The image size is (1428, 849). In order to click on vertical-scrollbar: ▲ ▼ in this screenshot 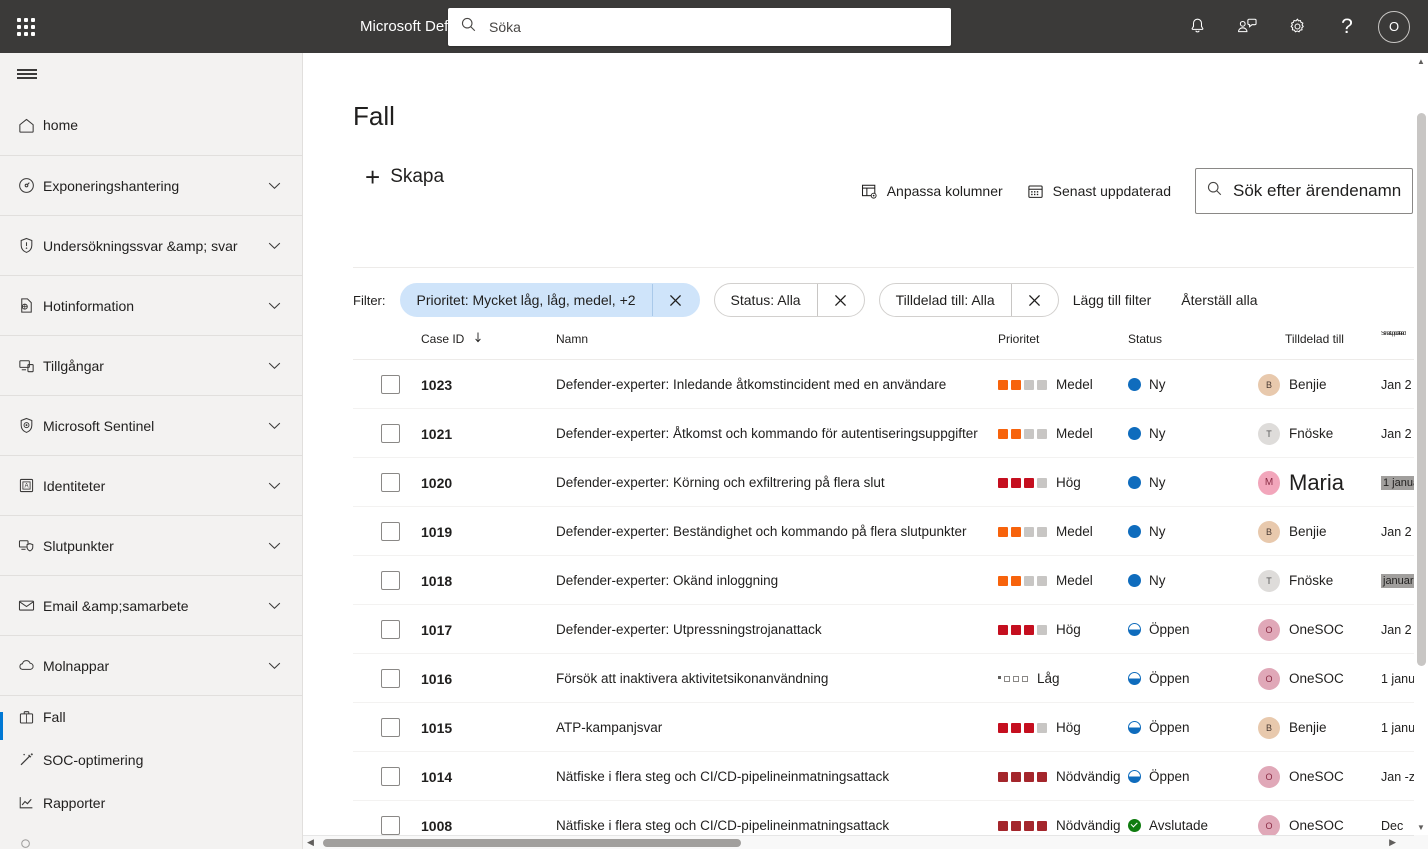, I will do `click(1421, 451)`.